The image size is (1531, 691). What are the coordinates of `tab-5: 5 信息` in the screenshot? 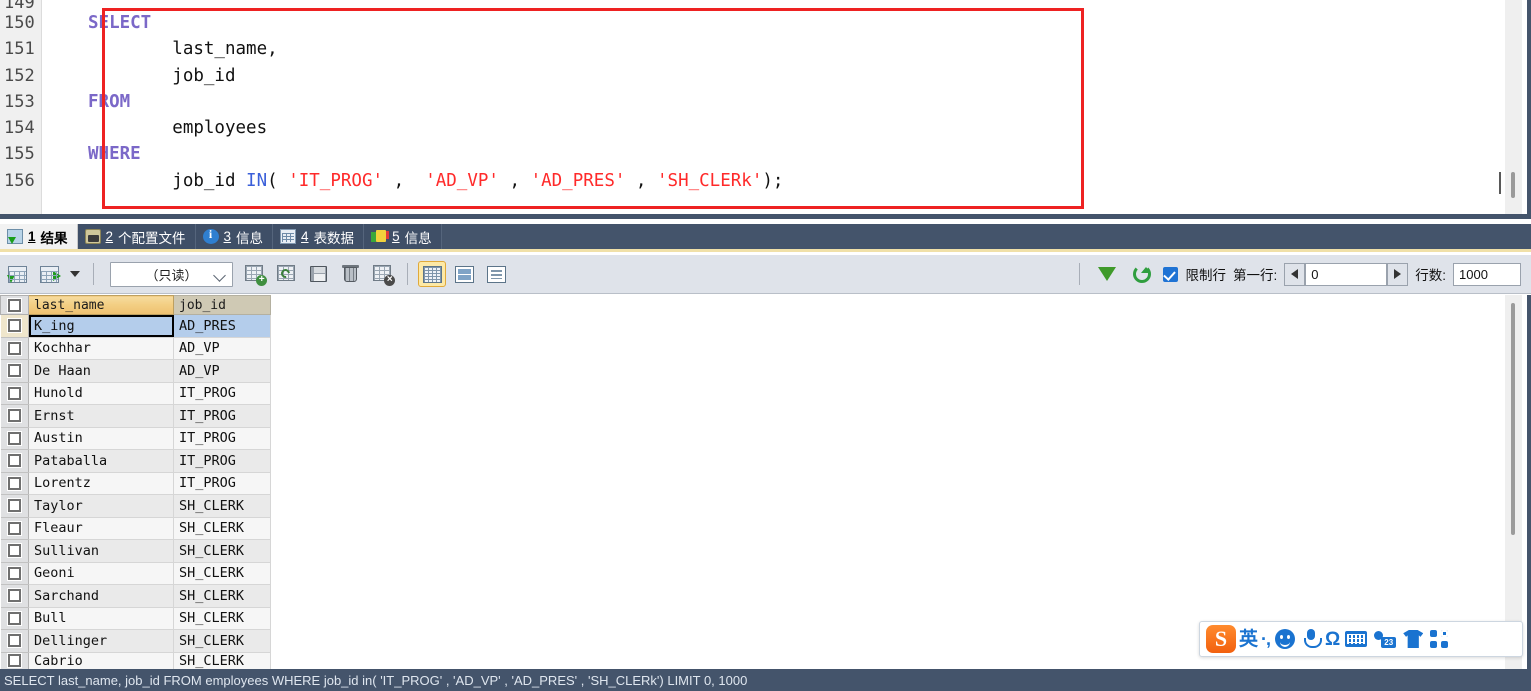 It's located at (403, 236).